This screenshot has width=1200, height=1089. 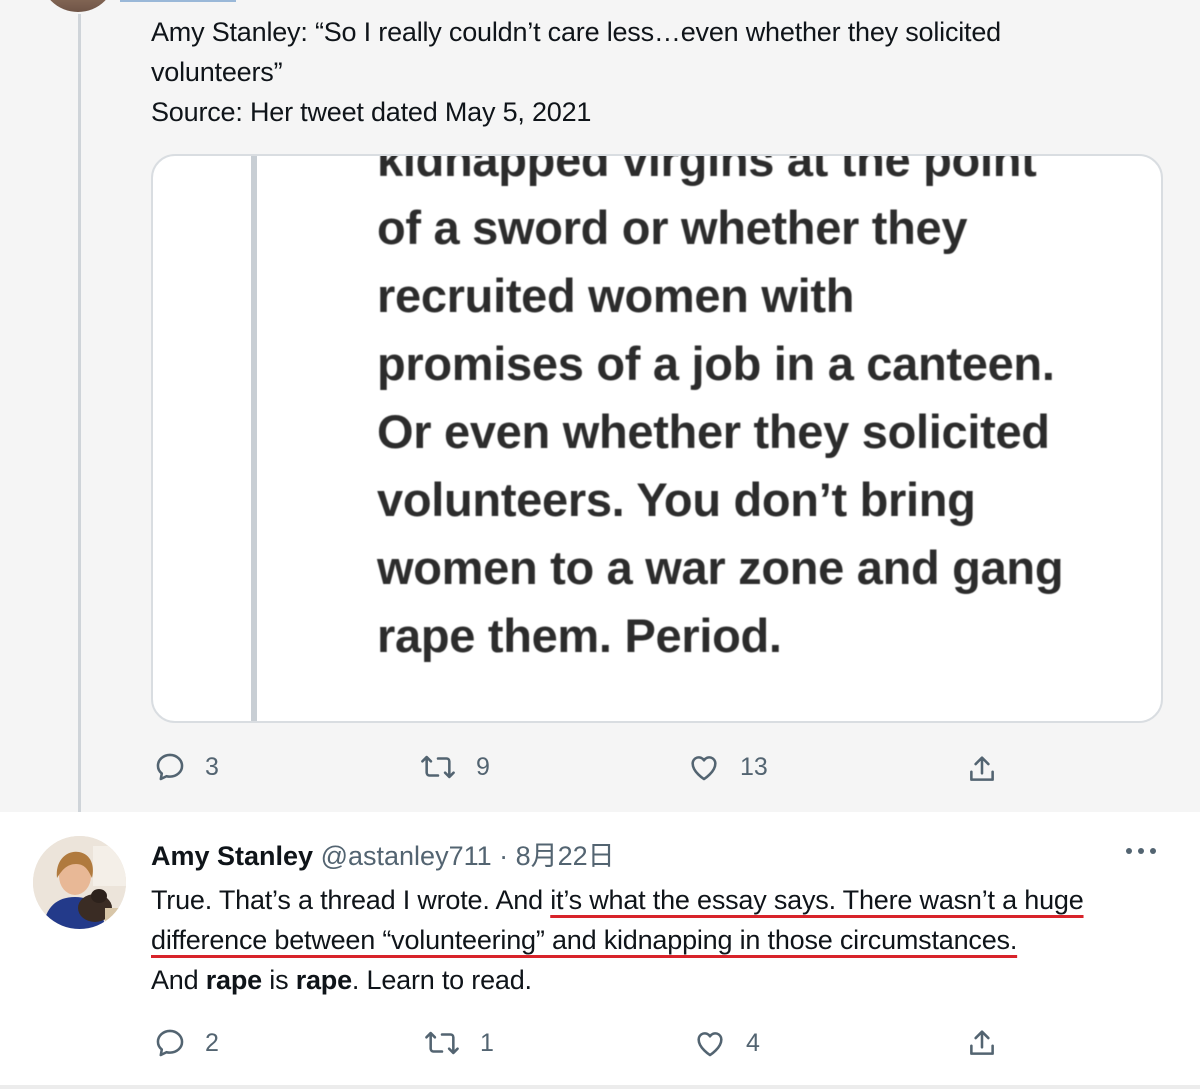 What do you see at coordinates (727, 767) in the screenshot?
I see `like-button: 13` at bounding box center [727, 767].